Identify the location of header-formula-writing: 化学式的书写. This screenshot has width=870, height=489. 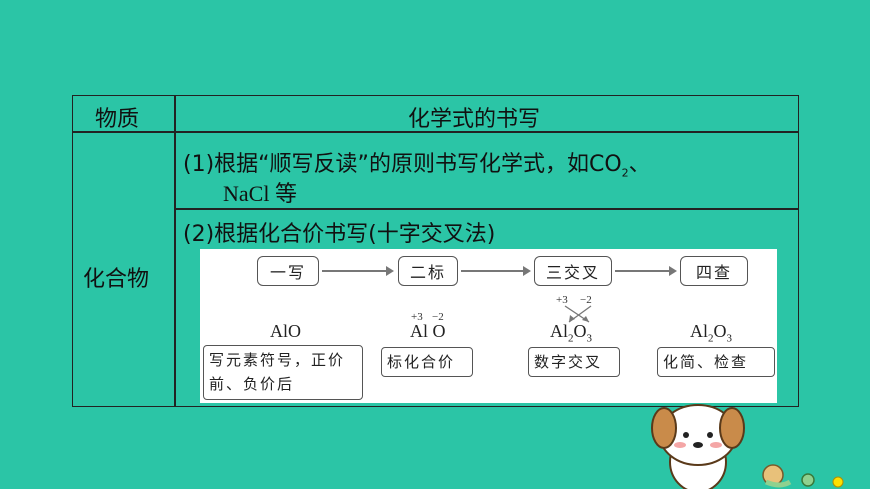
(474, 119).